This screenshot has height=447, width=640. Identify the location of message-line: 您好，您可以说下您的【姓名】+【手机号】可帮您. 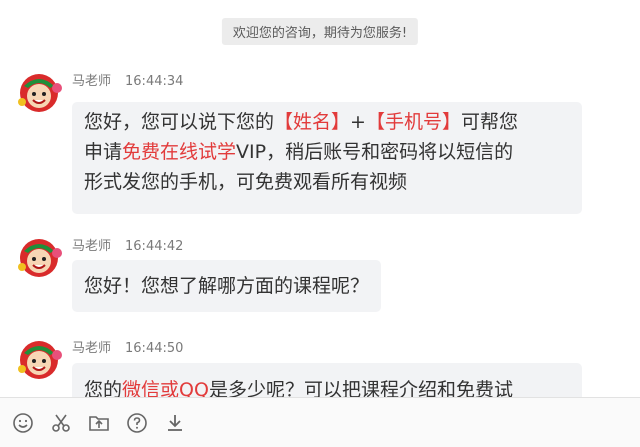
(327, 122).